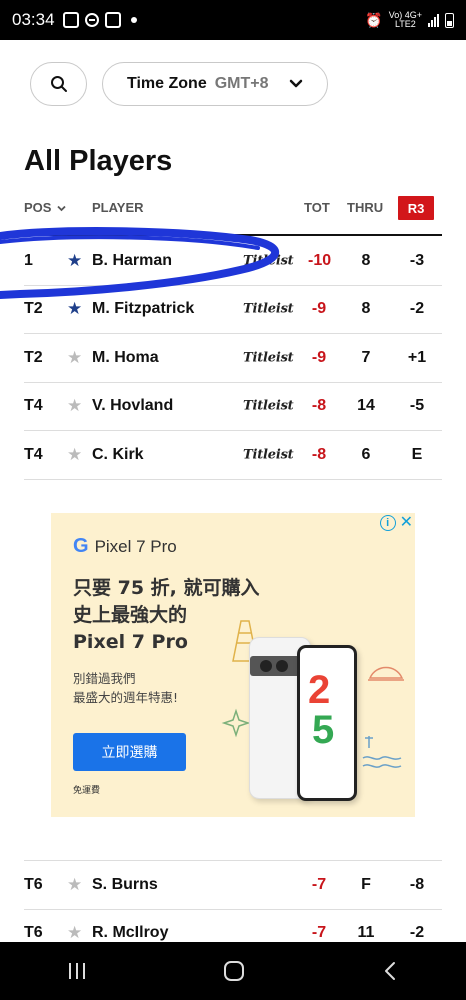  I want to click on page-title: All Players, so click(98, 161).